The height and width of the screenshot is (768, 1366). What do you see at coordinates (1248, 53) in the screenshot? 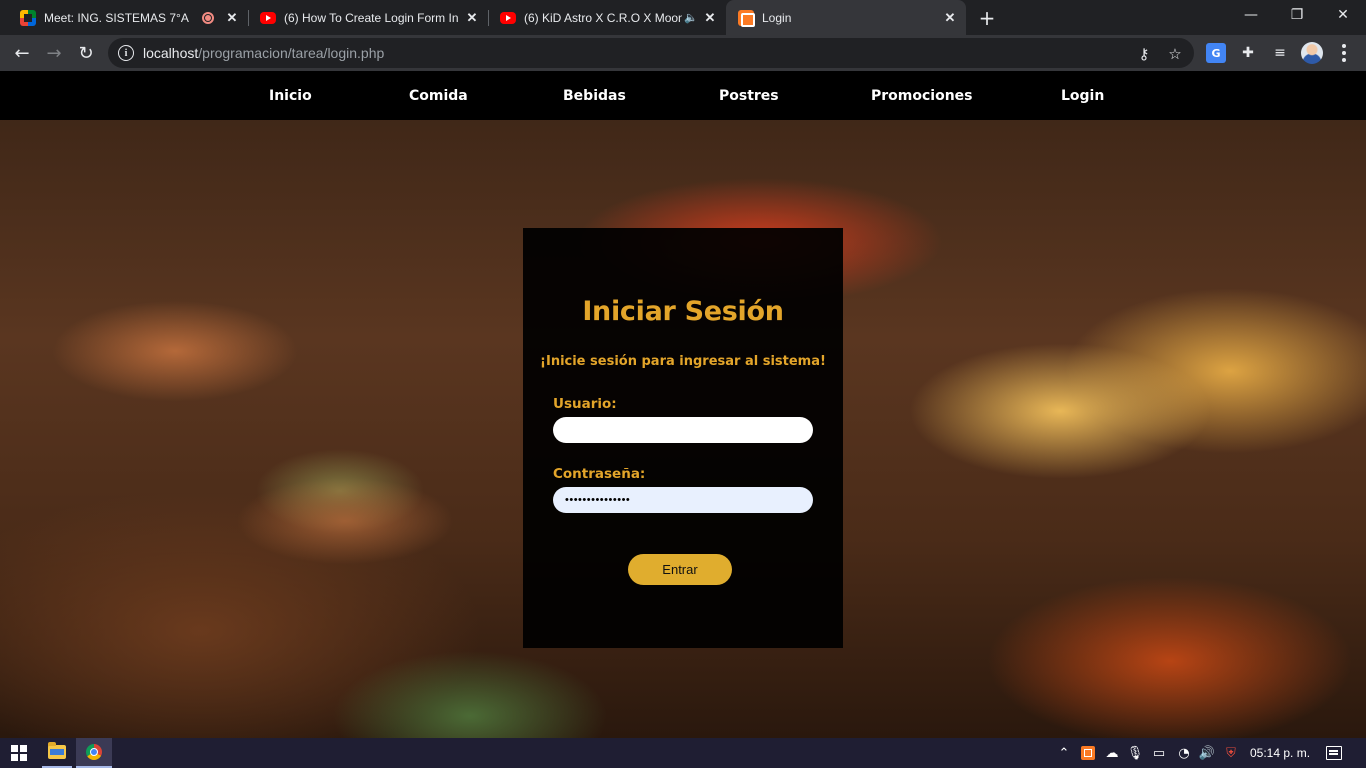
I see `extensions-puzzle-icon: ✚` at bounding box center [1248, 53].